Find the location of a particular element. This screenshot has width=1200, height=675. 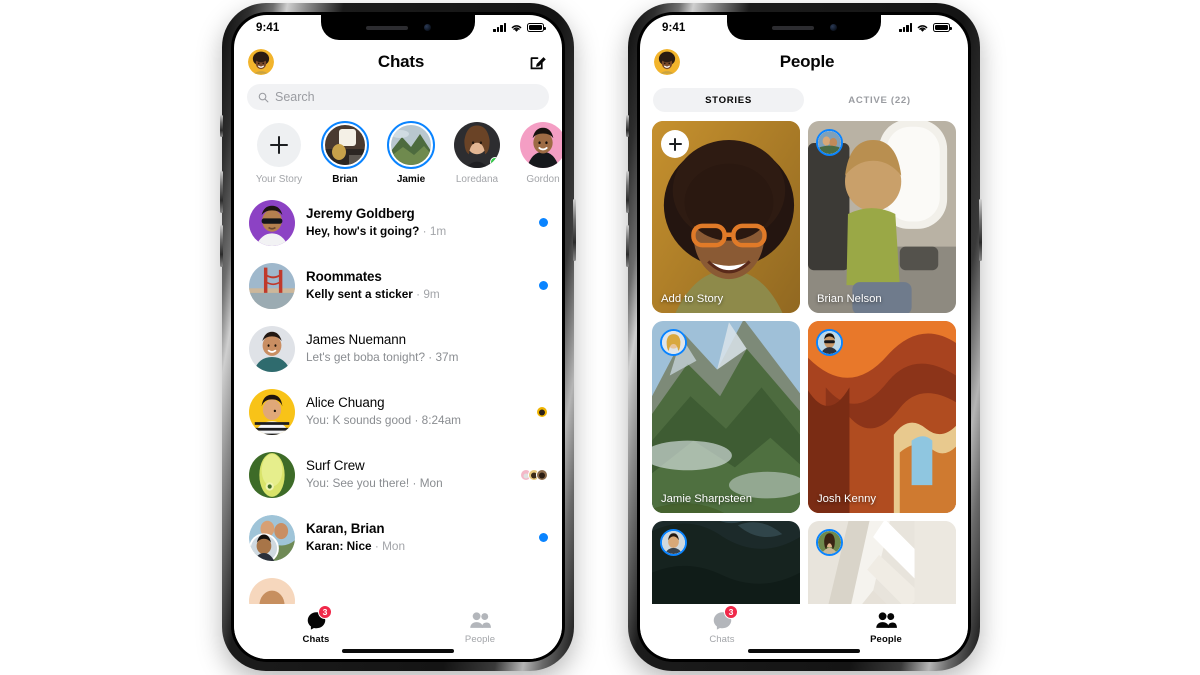

story-item-loredana: Loredana is located at coordinates (477, 153).